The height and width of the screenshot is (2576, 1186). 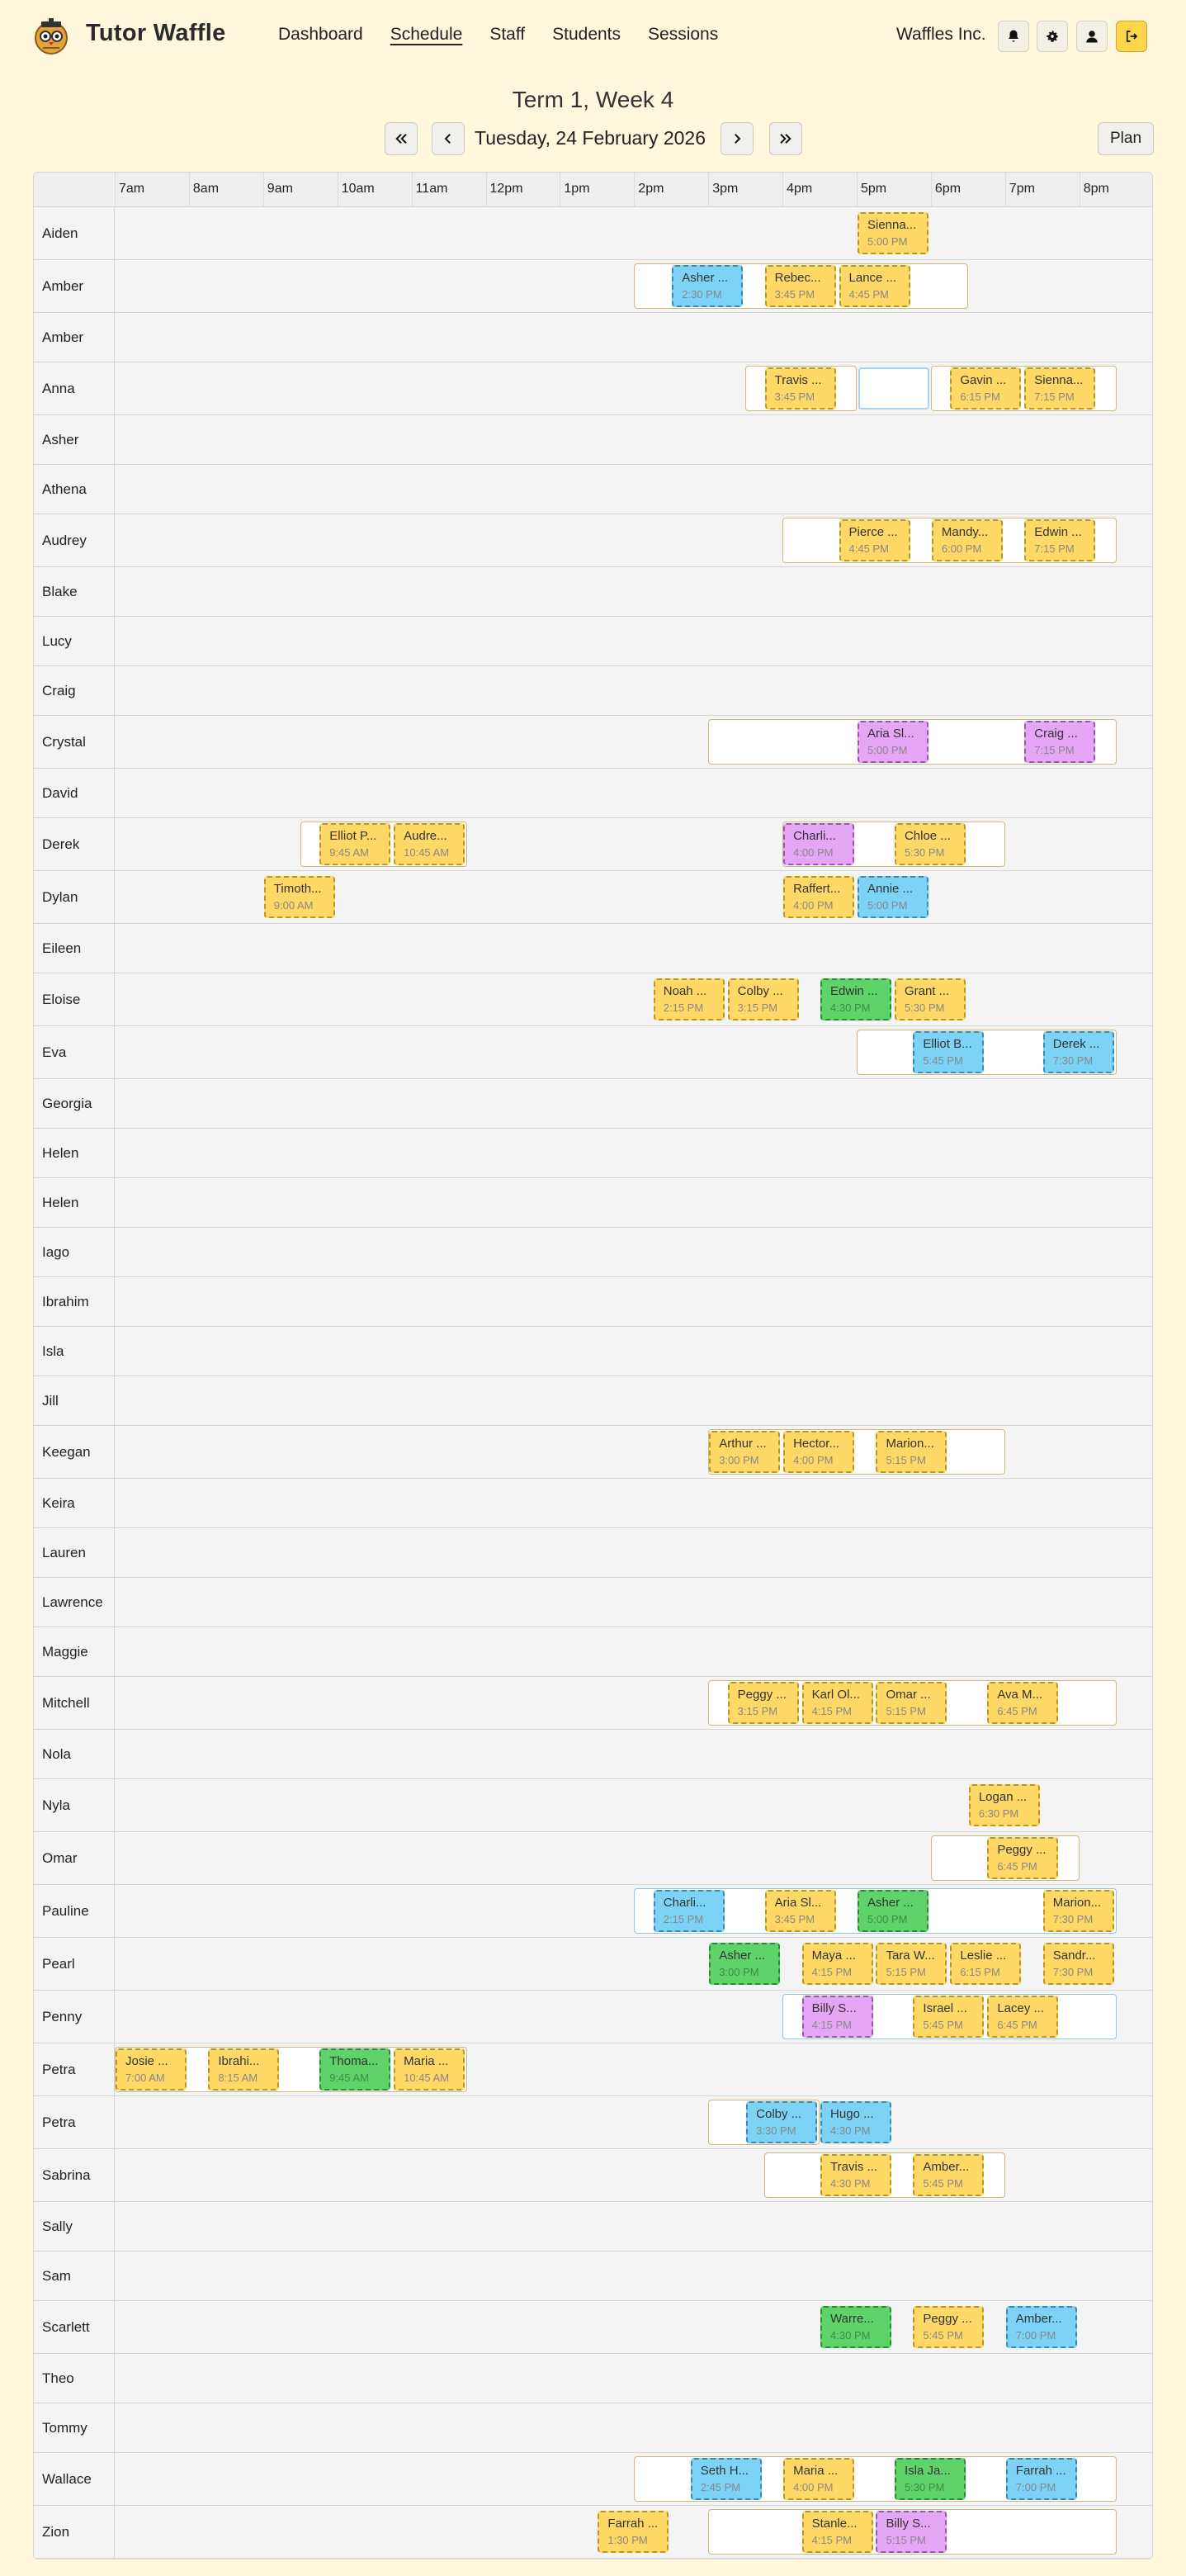 I want to click on staff-name: Scarlett, so click(x=74, y=2327).